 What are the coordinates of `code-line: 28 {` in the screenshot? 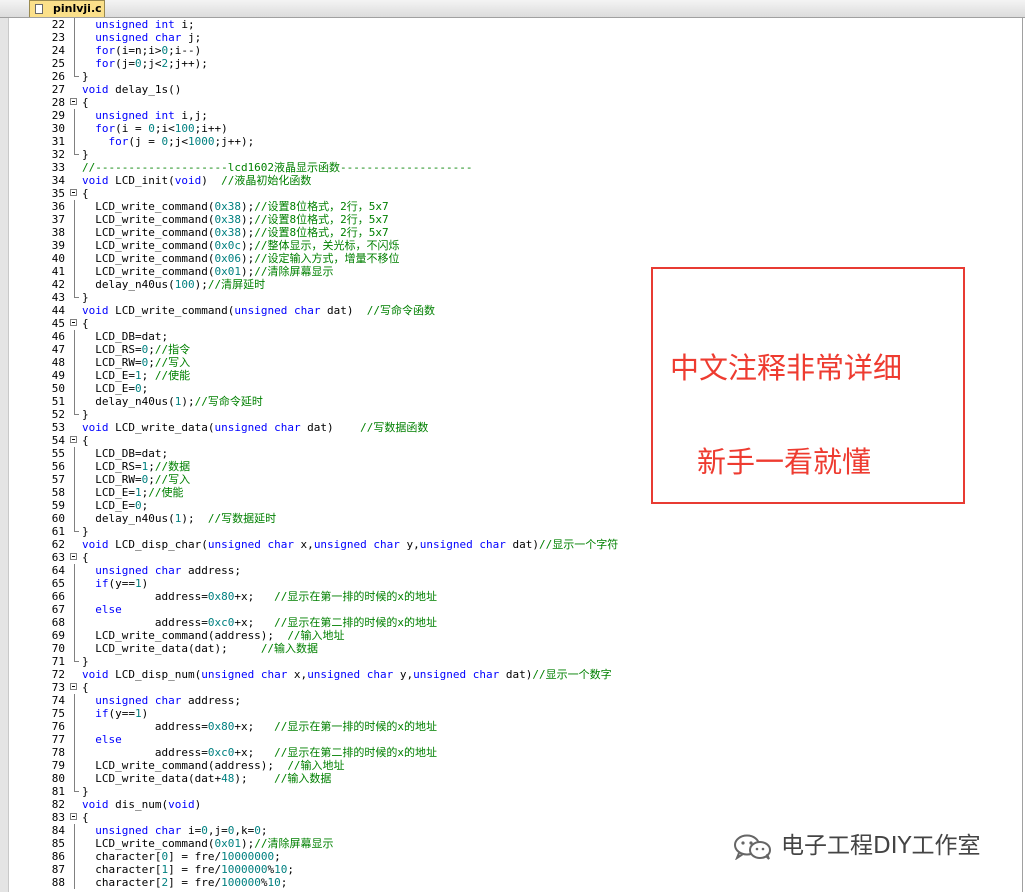 It's located at (510, 102).